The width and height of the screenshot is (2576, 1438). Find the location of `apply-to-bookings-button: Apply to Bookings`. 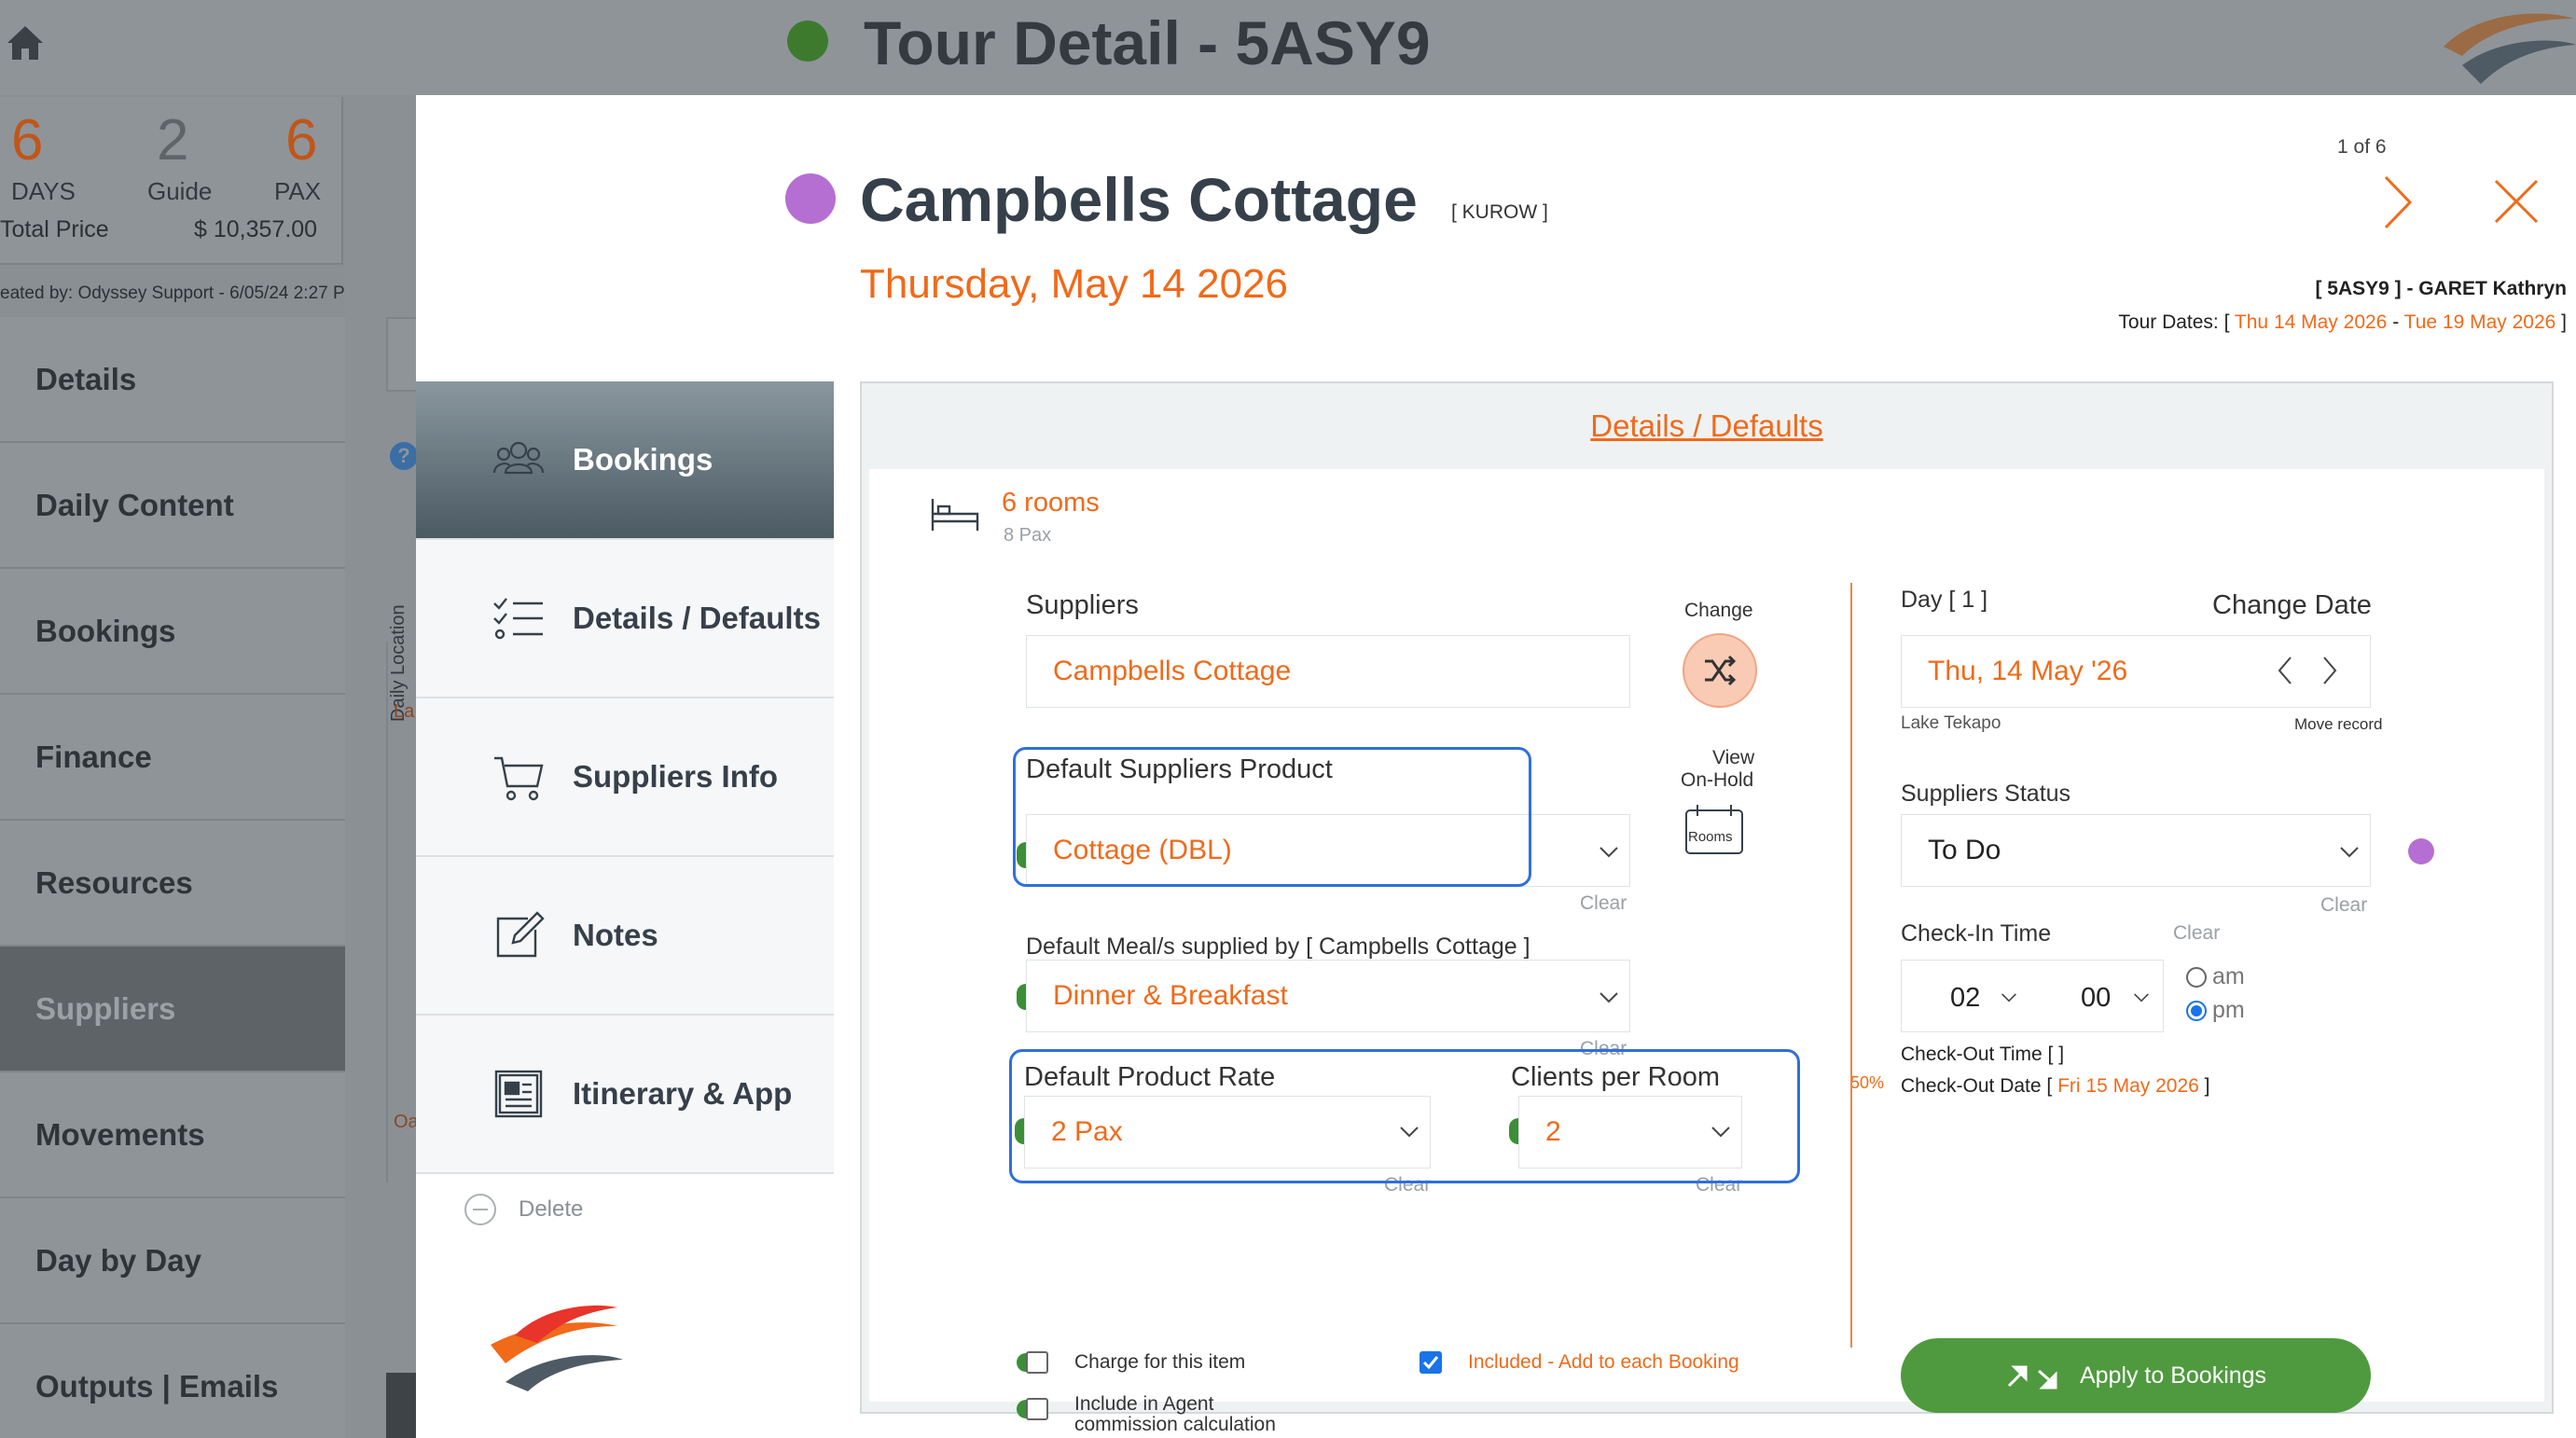

apply-to-bookings-button: Apply to Bookings is located at coordinates (2136, 1375).